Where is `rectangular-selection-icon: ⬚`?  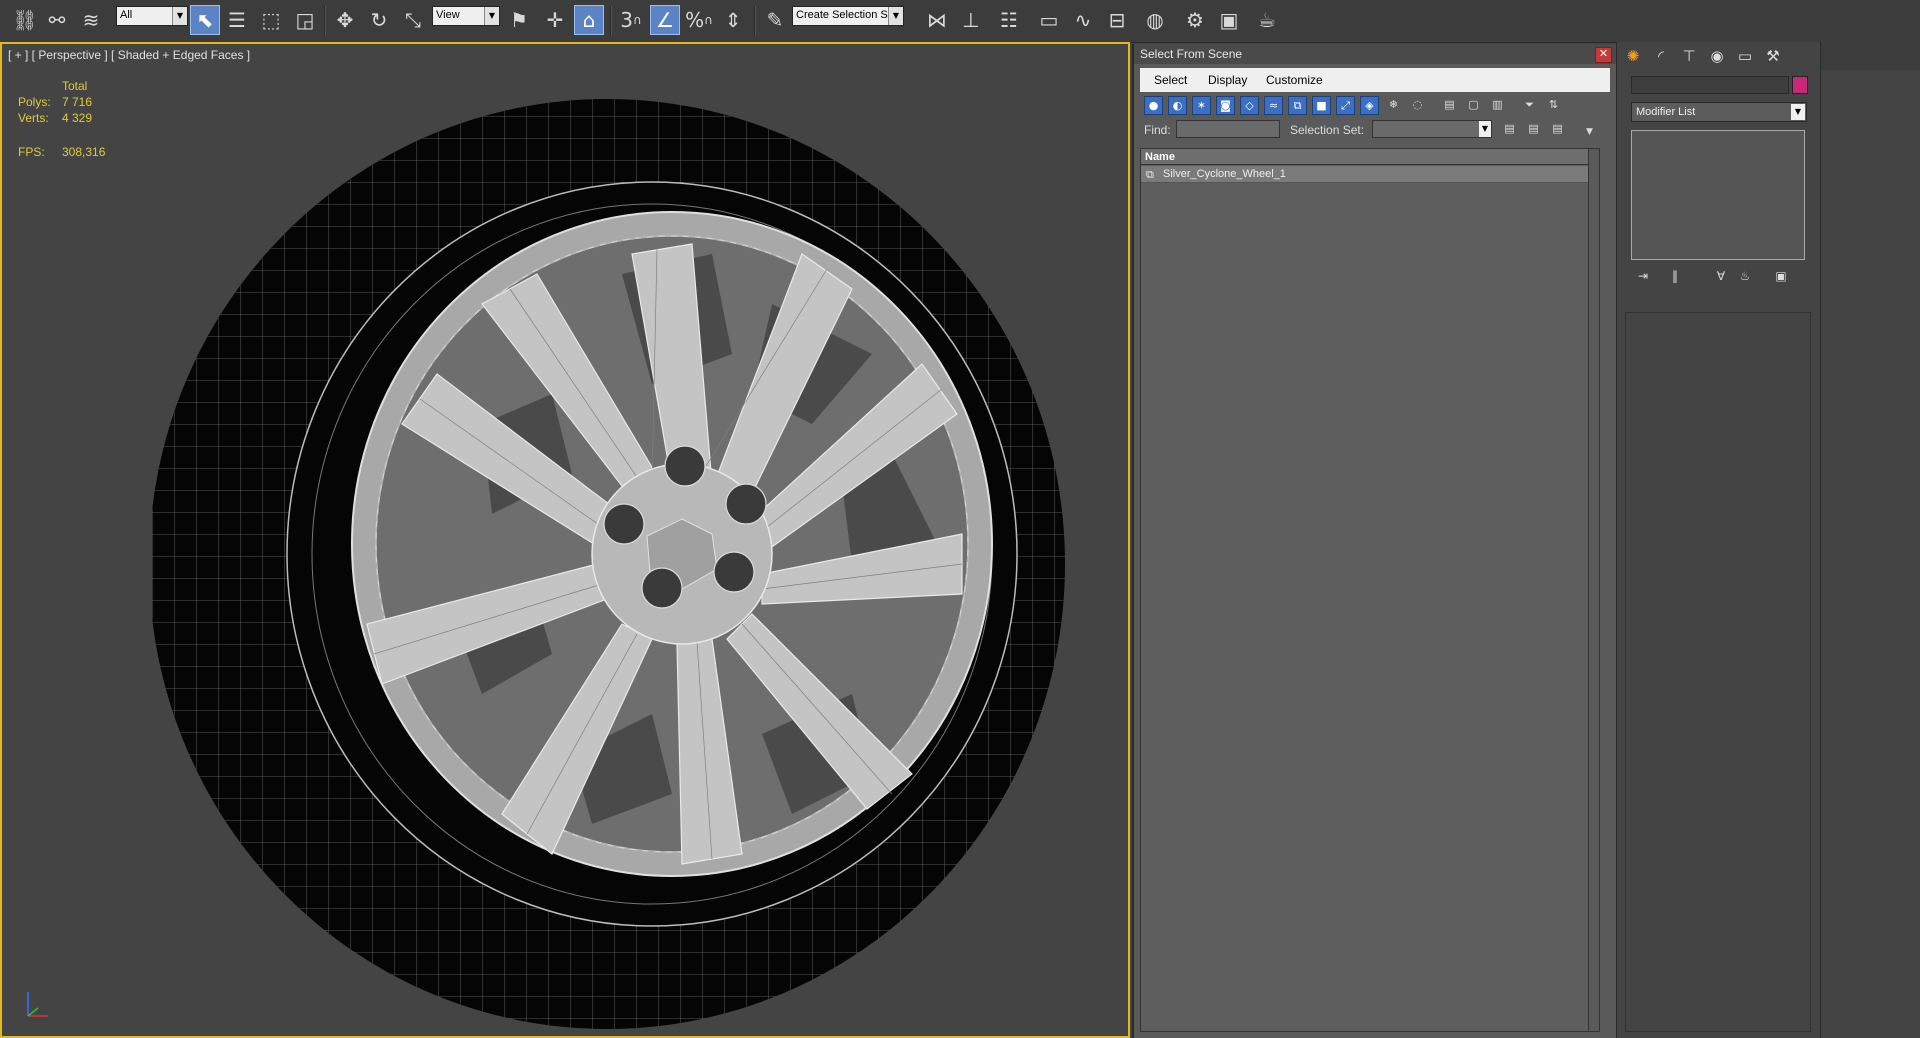
rectangular-selection-icon: ⬚ is located at coordinates (271, 20).